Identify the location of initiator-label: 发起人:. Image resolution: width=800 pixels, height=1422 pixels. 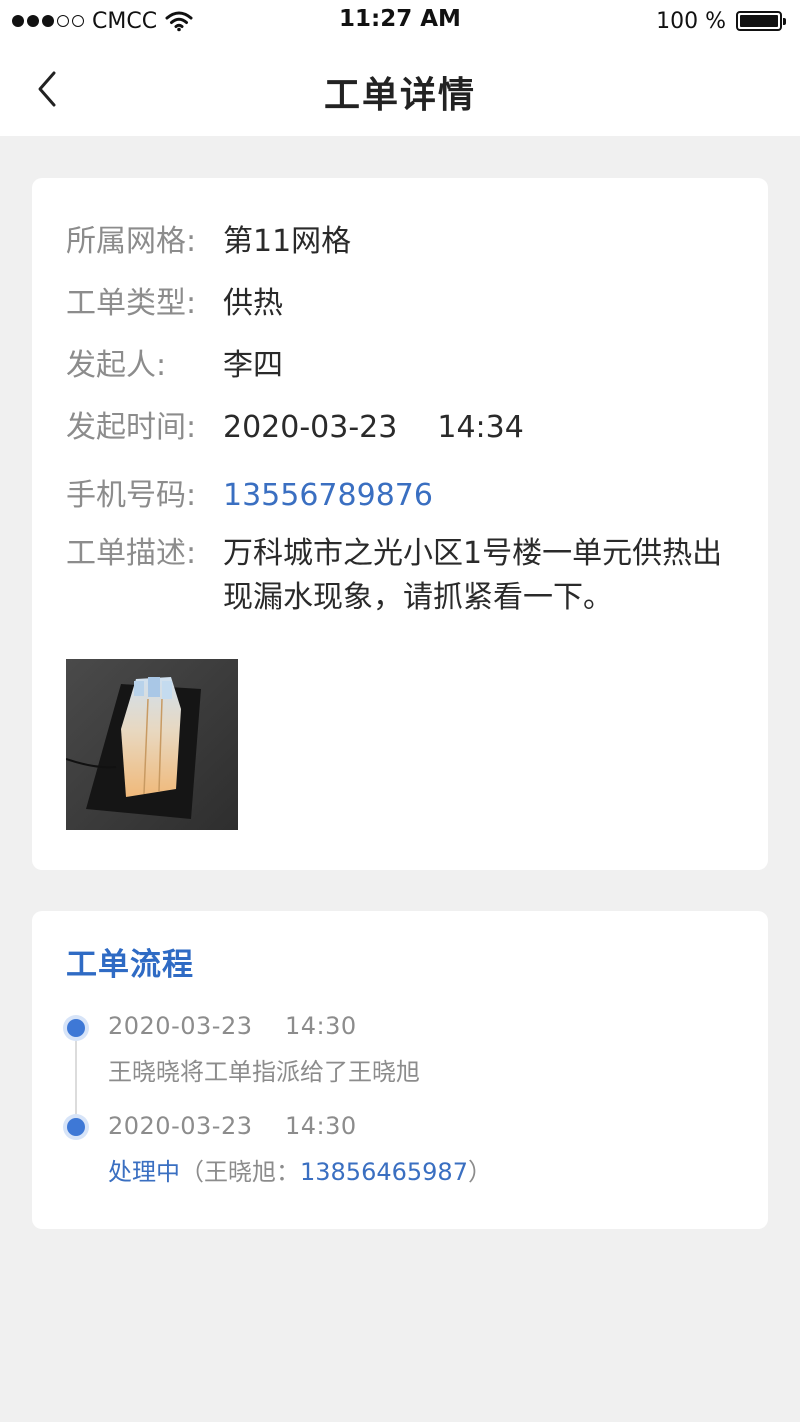
(116, 365).